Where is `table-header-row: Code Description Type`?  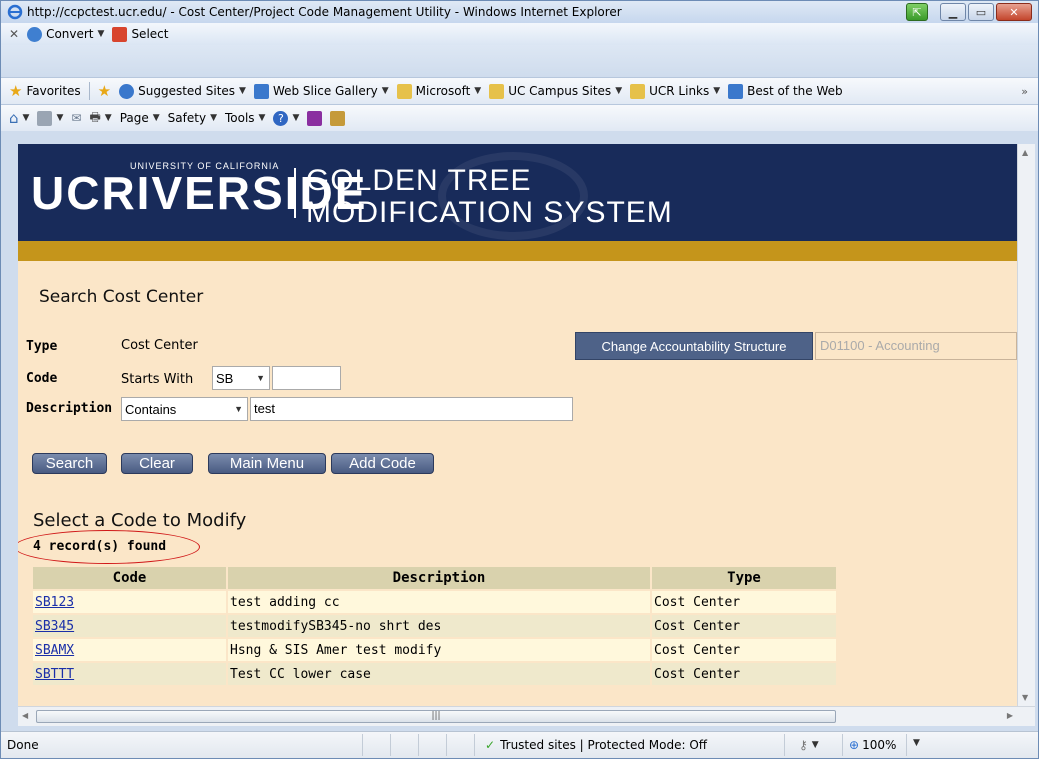 table-header-row: Code Description Type is located at coordinates (434, 578).